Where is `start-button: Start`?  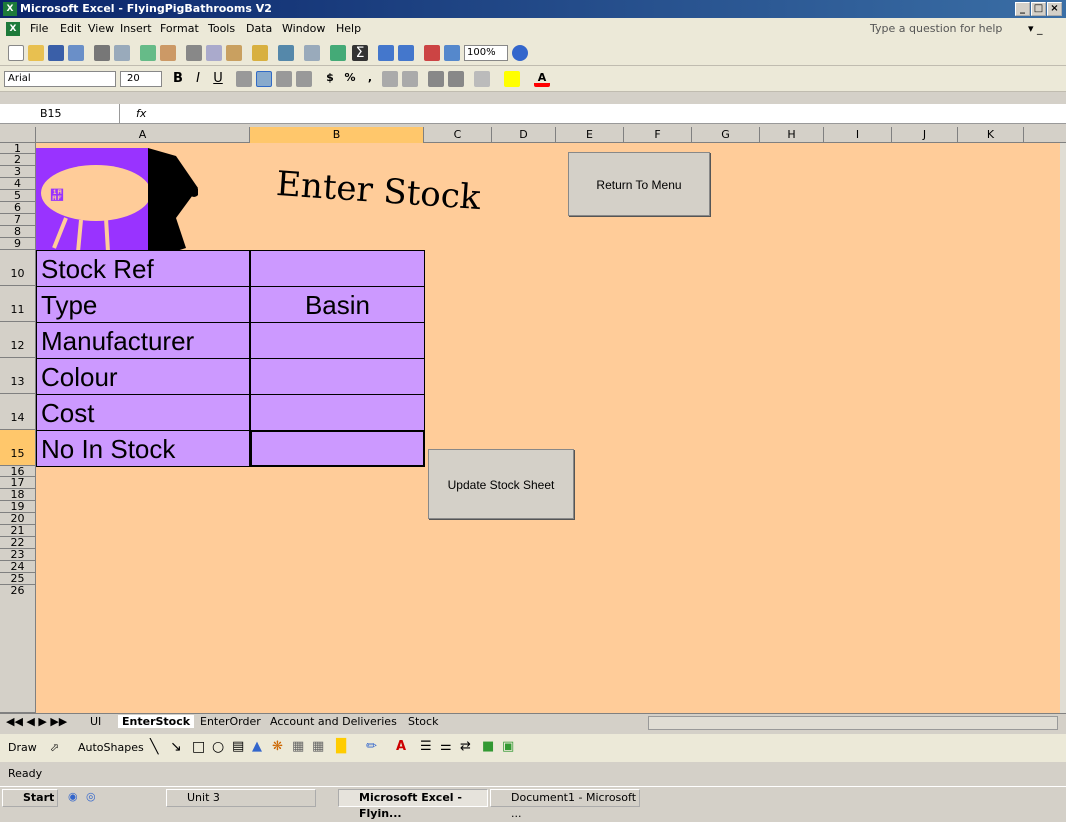
start-button: Start is located at coordinates (30, 798).